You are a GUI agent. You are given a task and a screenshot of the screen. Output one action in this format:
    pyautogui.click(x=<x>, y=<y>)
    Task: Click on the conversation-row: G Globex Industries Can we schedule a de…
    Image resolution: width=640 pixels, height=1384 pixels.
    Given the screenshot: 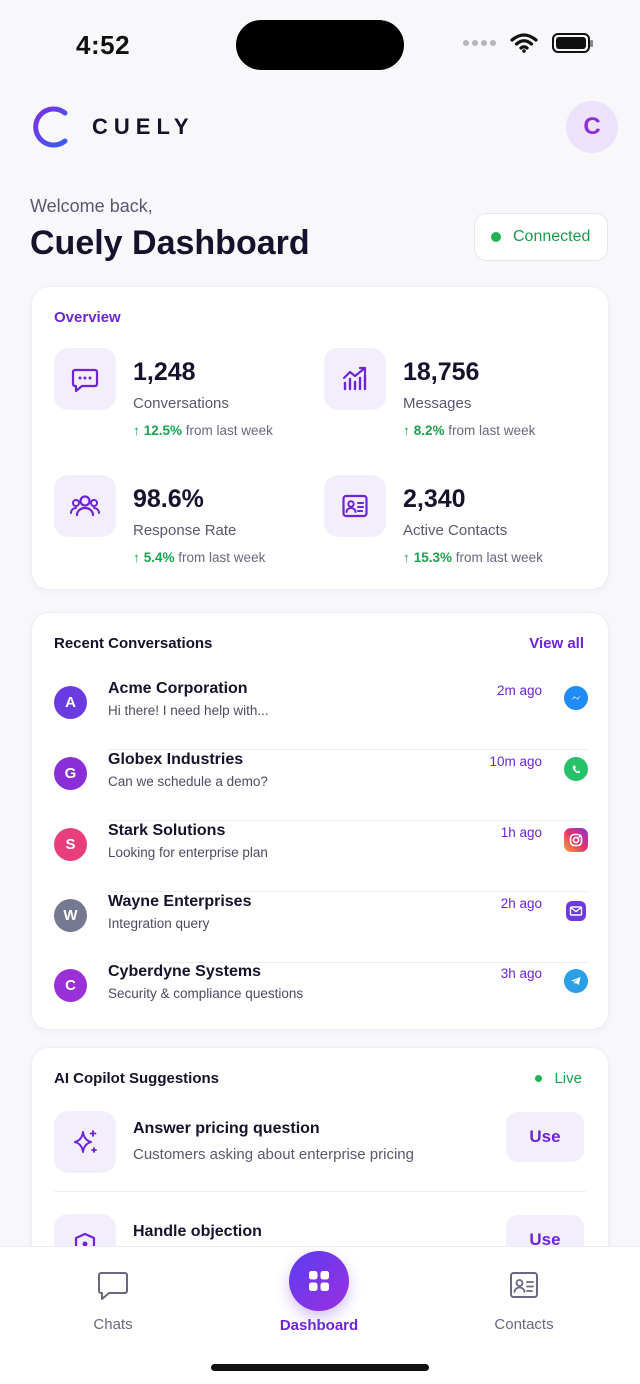 What is the action you would take?
    pyautogui.click(x=321, y=786)
    